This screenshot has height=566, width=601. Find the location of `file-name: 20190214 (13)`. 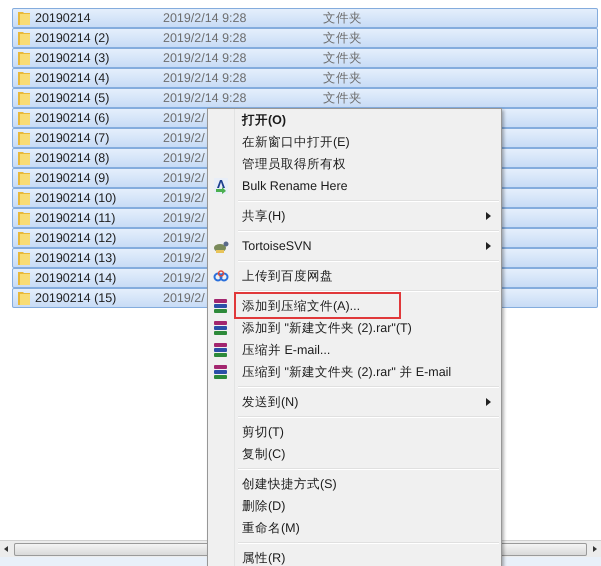

file-name: 20190214 (13) is located at coordinates (75, 257).